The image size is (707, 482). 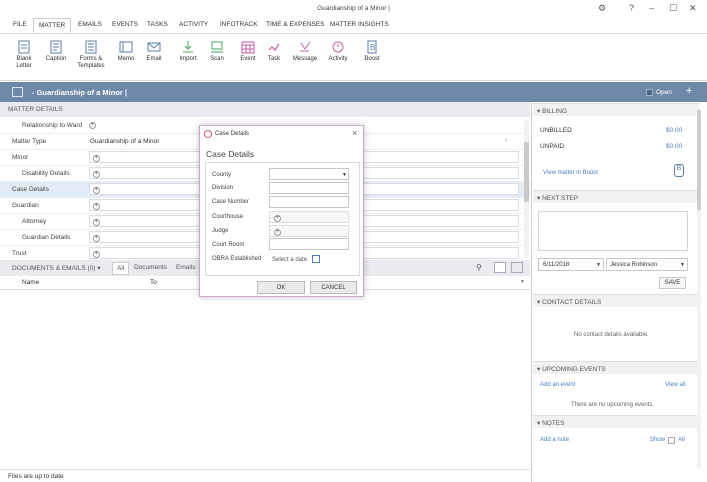 I want to click on courthouse-field: +, so click(x=309, y=217).